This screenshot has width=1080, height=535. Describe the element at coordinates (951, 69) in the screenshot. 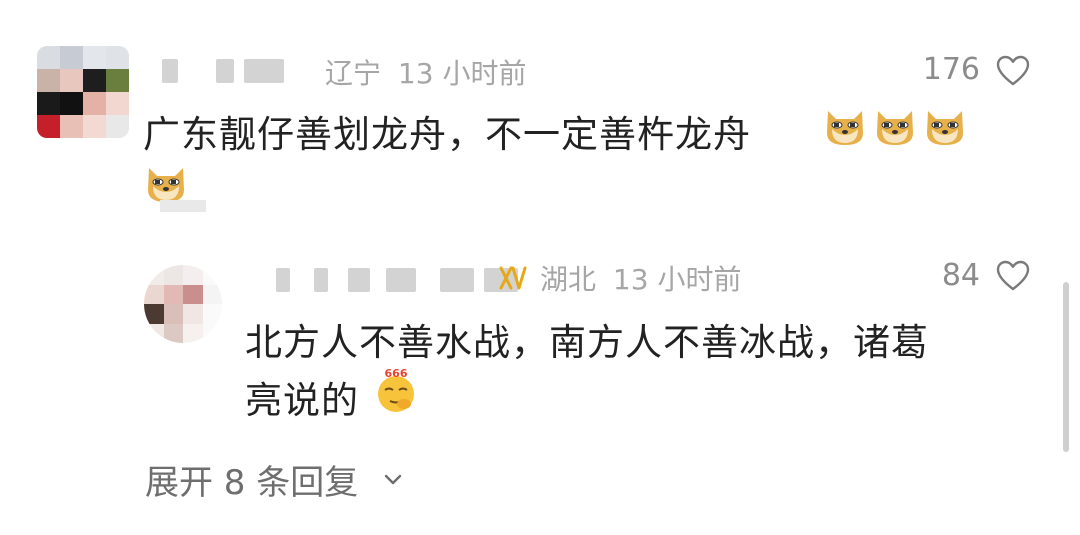

I see `like-count: 176` at that location.